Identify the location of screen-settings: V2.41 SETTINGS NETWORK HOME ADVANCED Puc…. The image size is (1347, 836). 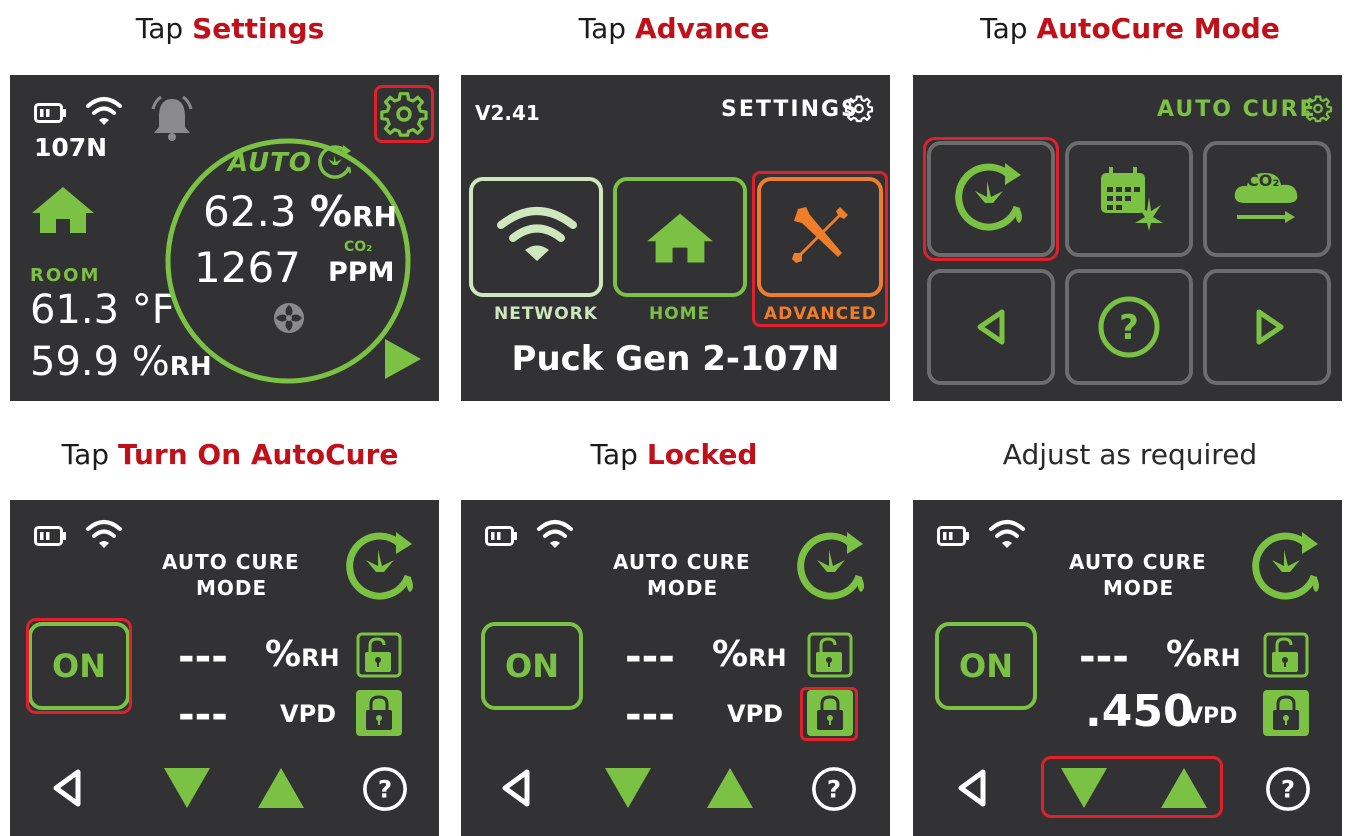
(675, 238).